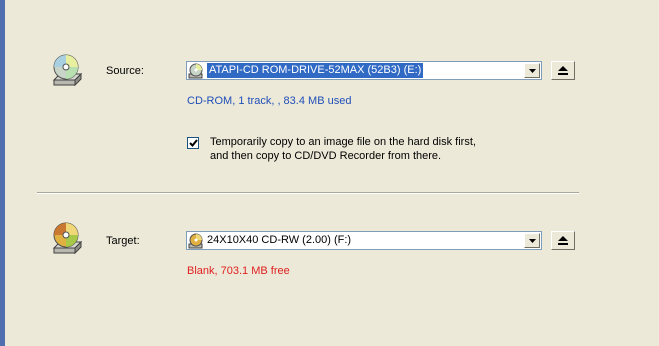 Image resolution: width=659 pixels, height=346 pixels. I want to click on cd-drive-icon, so click(66, 71).